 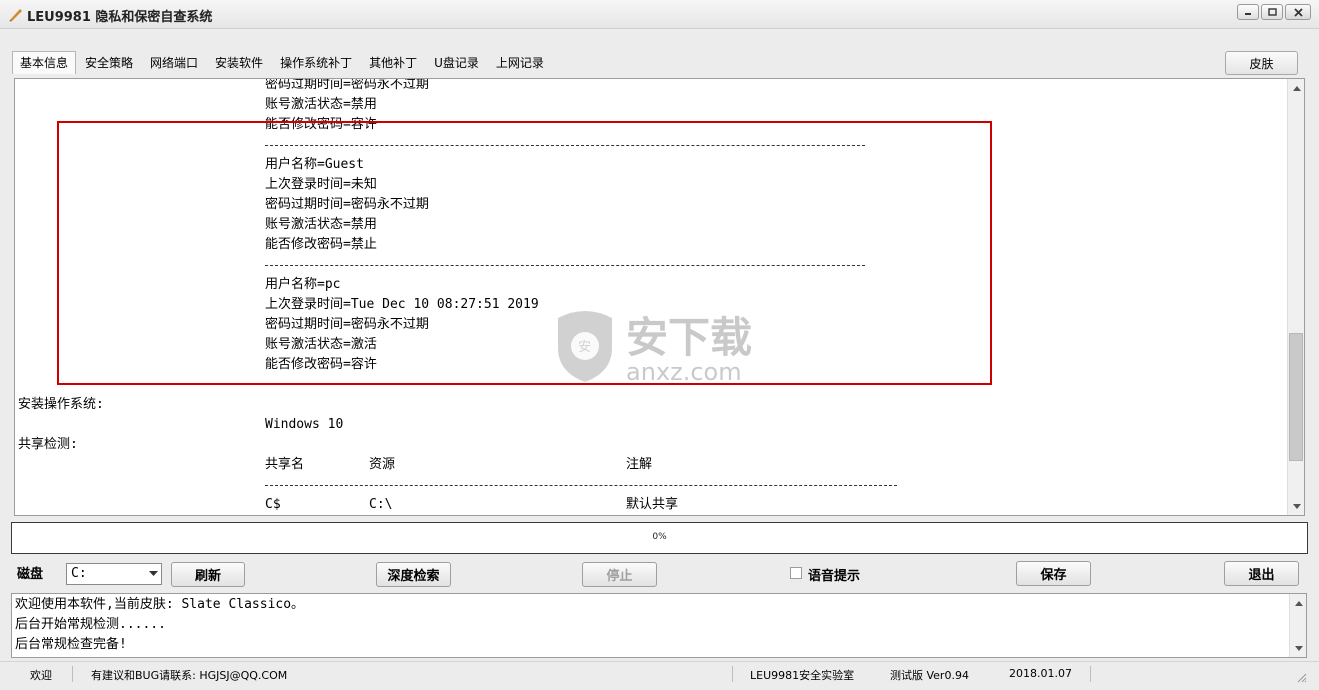 What do you see at coordinates (584, 347) in the screenshot?
I see `watermark-glyph: 安` at bounding box center [584, 347].